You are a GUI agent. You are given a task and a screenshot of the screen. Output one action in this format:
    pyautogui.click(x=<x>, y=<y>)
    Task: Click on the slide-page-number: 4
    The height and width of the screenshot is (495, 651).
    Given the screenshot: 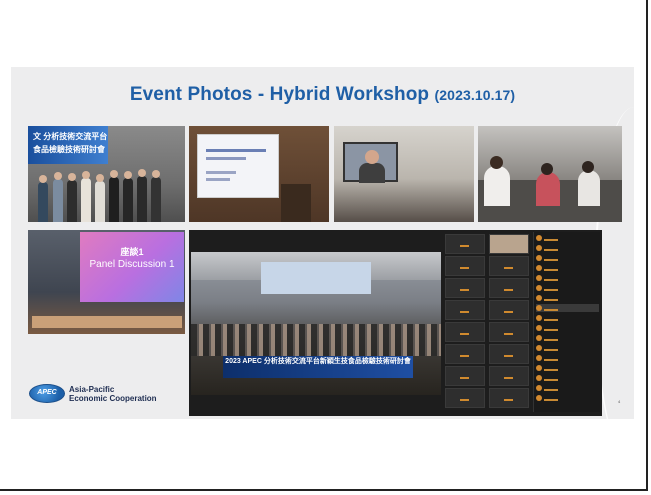 What is the action you would take?
    pyautogui.click(x=619, y=401)
    